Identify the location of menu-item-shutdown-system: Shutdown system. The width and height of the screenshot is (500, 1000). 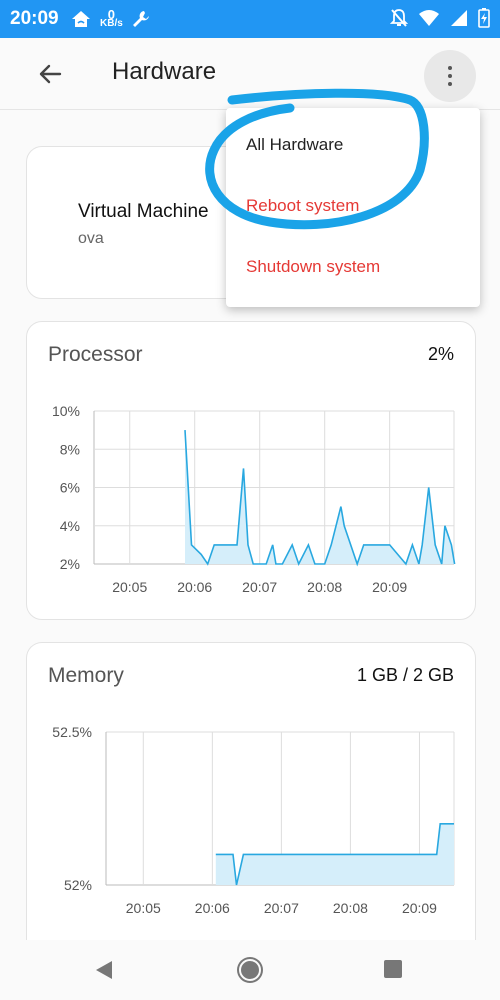
(313, 267).